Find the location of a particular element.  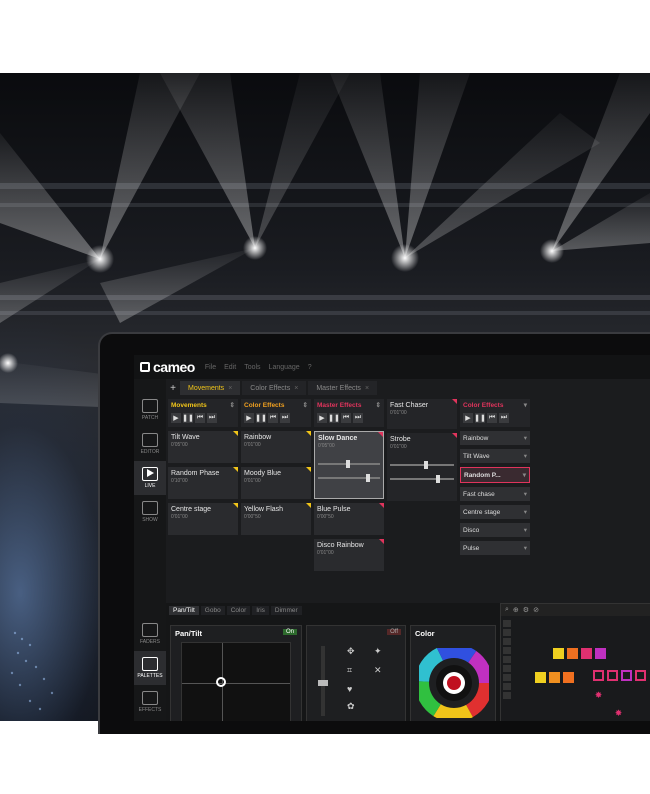

cue-item: Blue Pulse 0'00"50 is located at coordinates (349, 519).